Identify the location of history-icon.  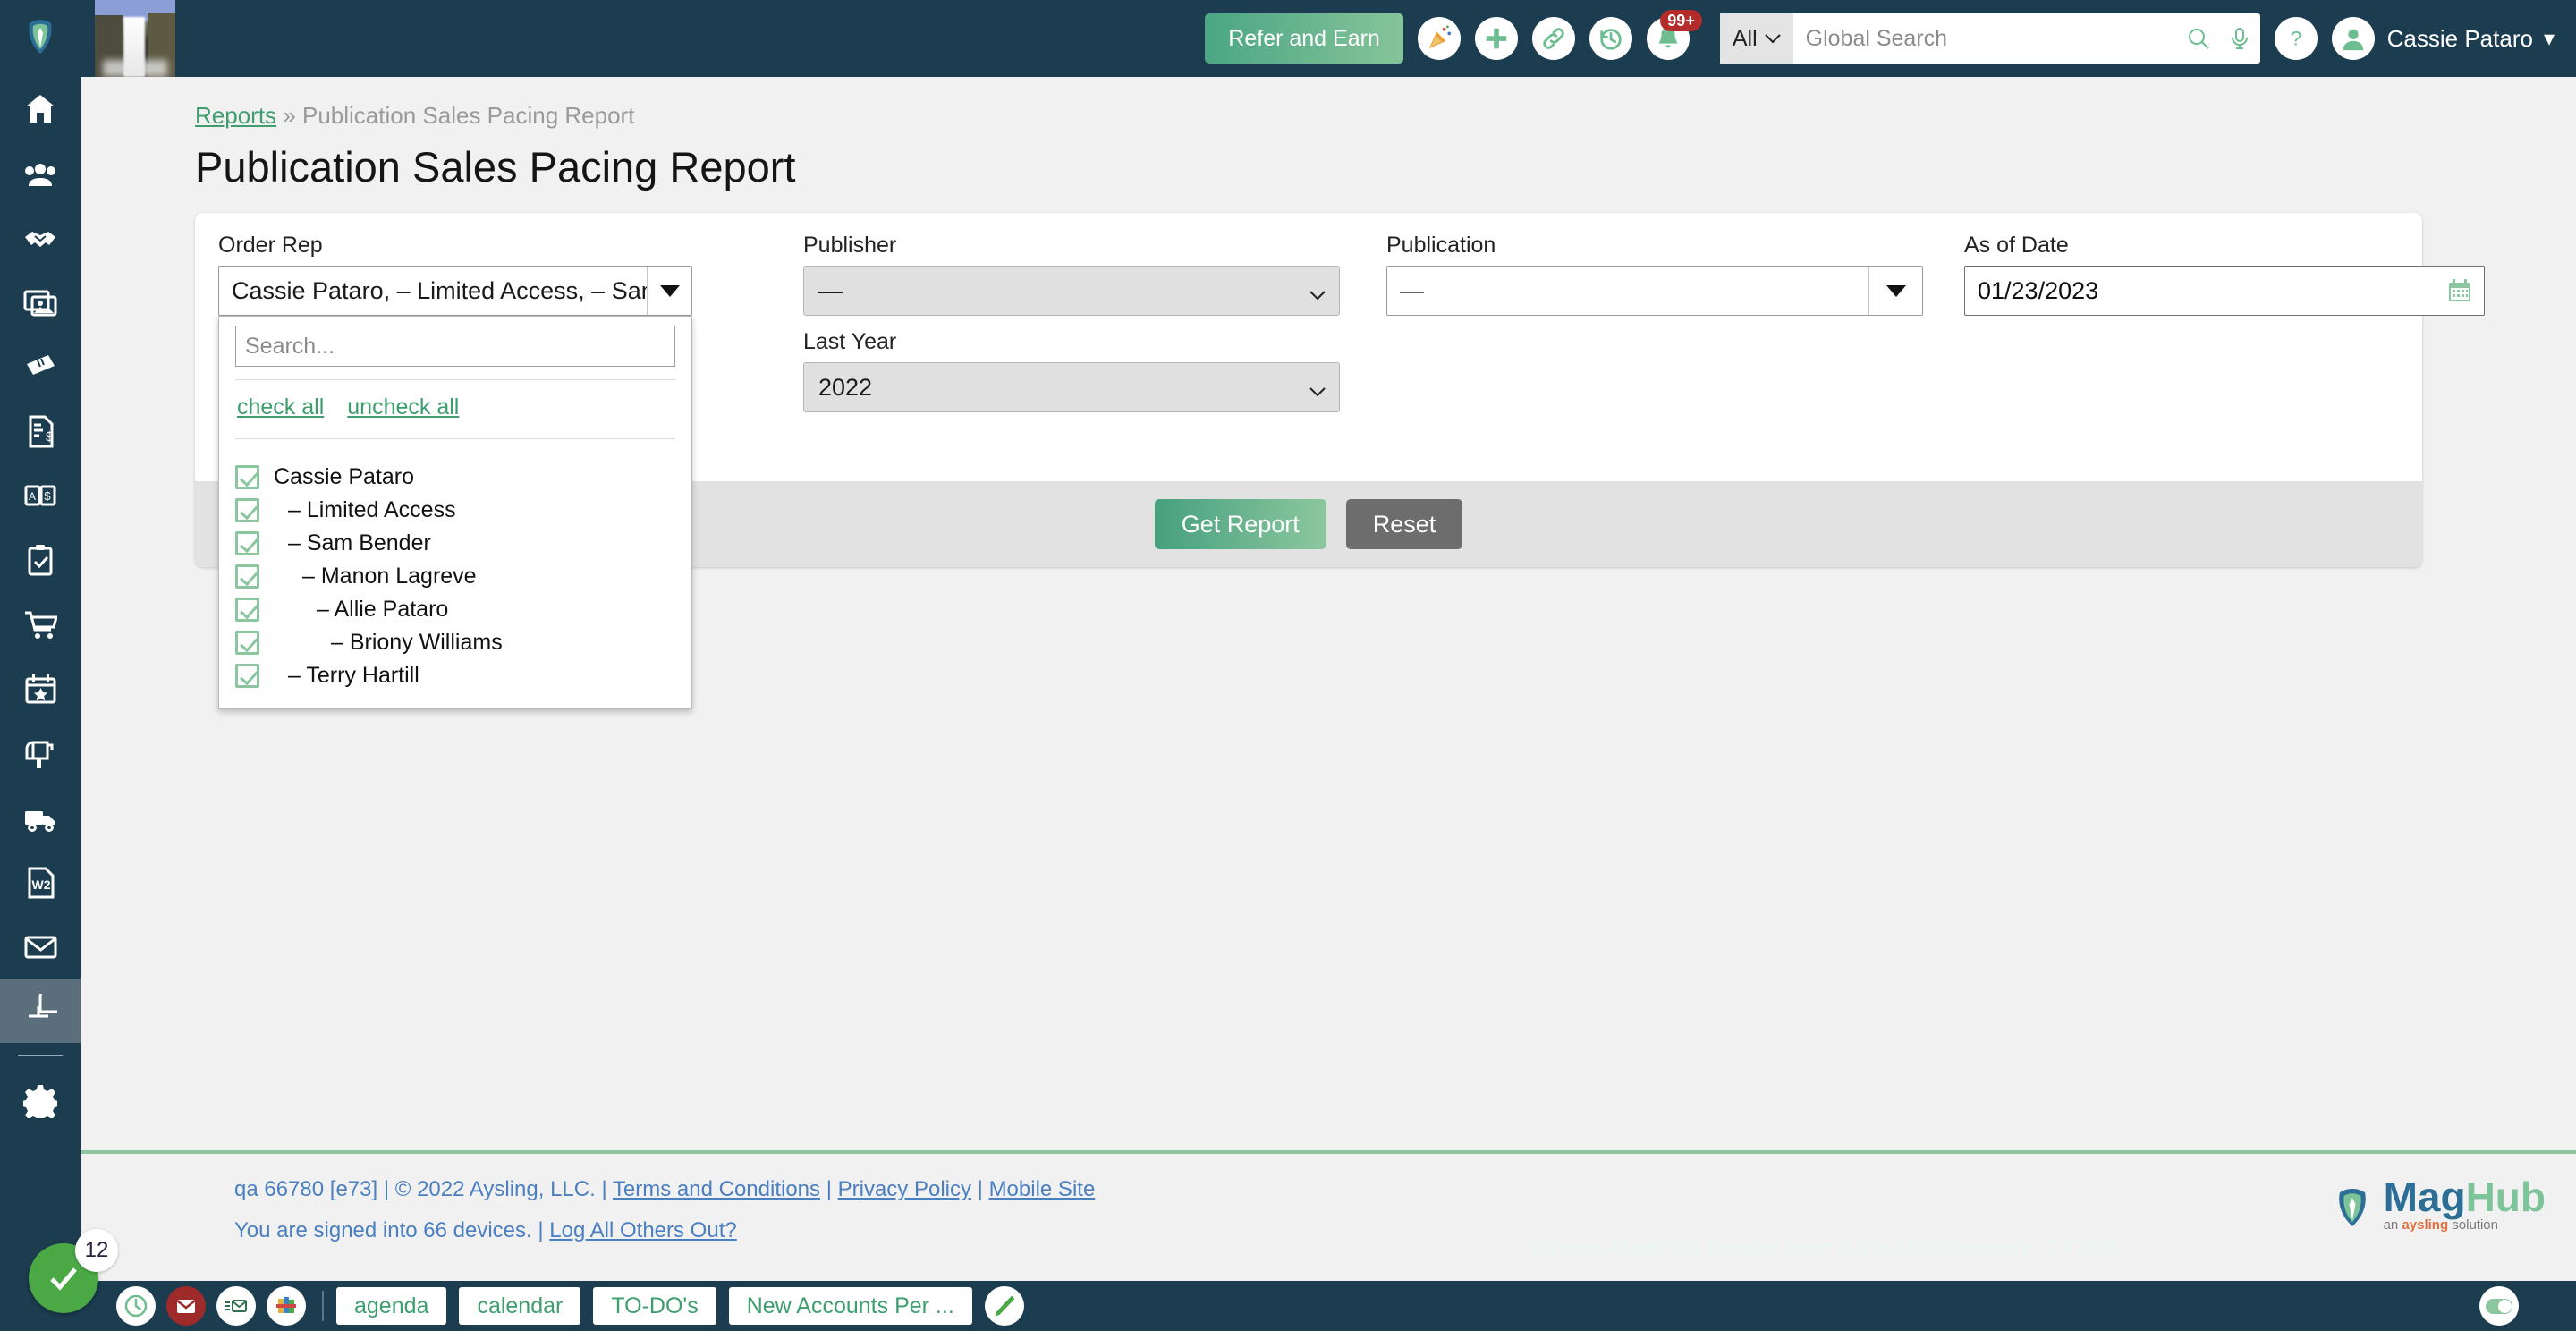
(1610, 38).